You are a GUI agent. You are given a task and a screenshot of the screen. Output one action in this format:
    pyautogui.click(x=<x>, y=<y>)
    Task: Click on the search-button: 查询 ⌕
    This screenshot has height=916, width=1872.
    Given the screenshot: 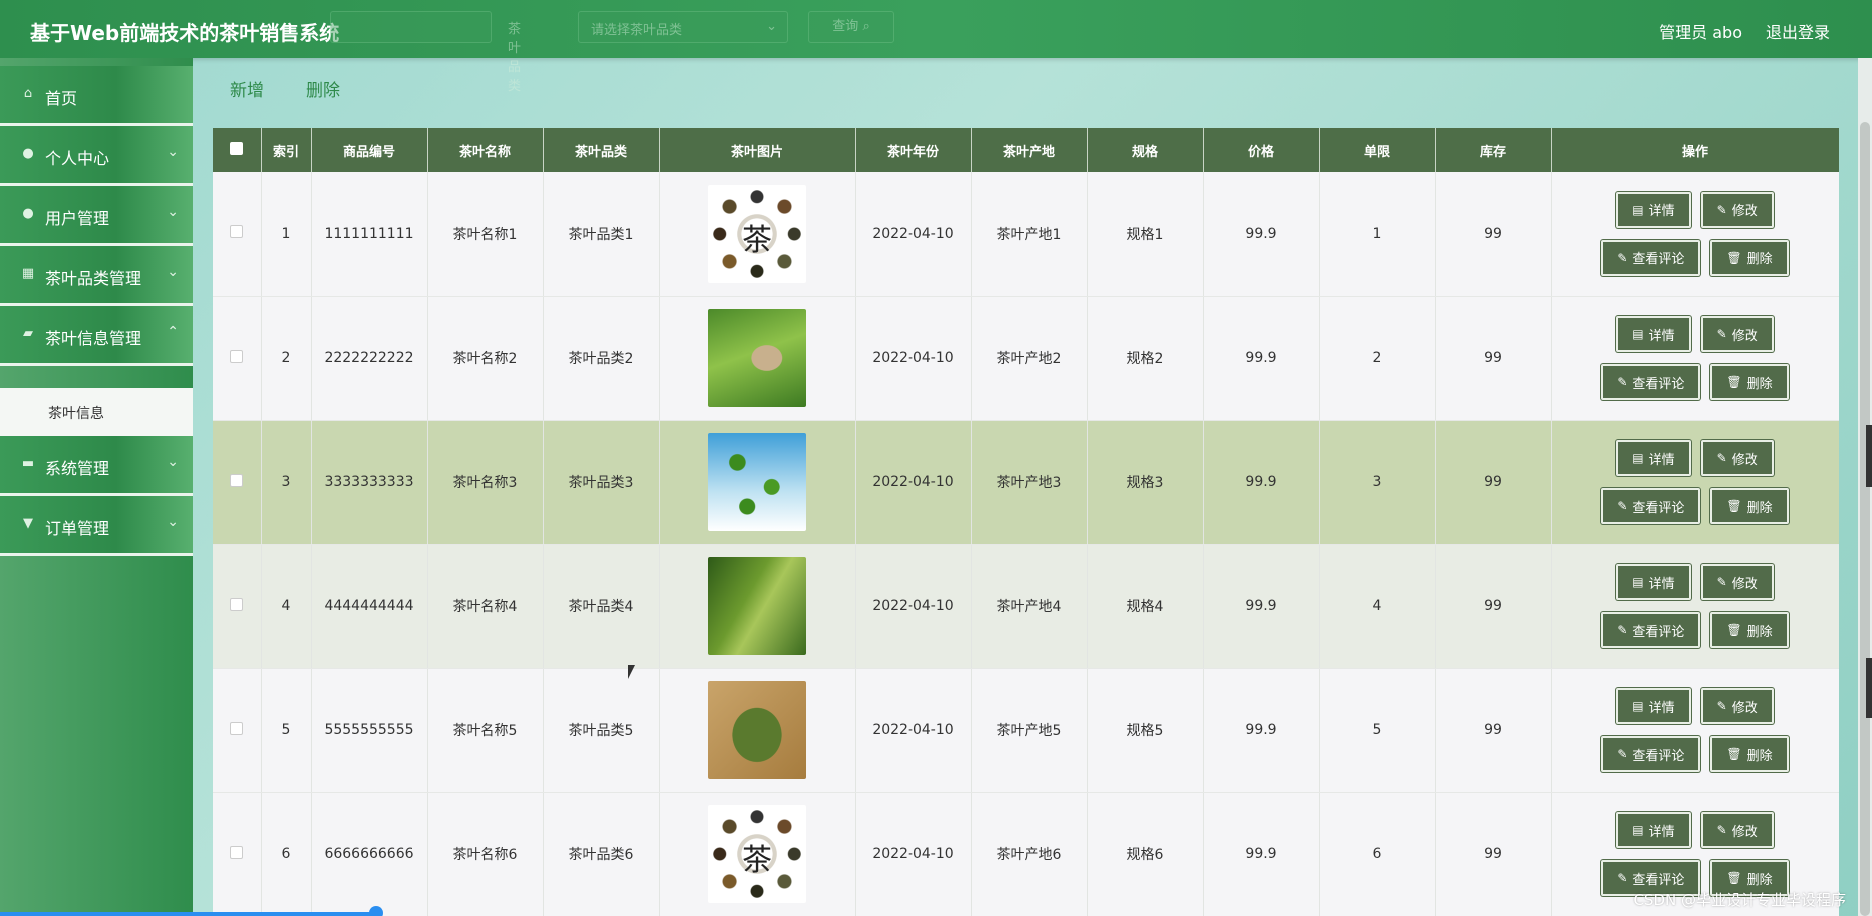 What is the action you would take?
    pyautogui.click(x=851, y=27)
    